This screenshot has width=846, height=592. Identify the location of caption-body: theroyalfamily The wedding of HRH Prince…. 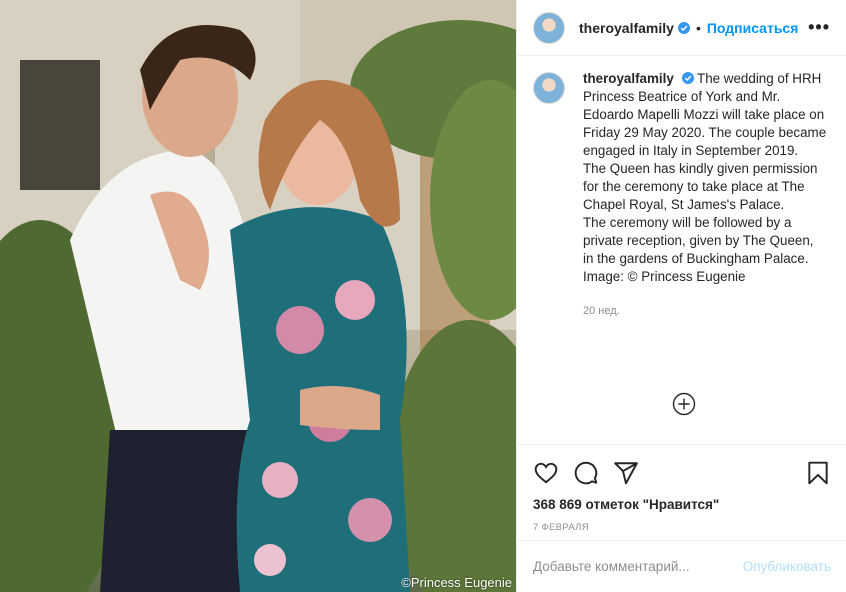
(705, 195).